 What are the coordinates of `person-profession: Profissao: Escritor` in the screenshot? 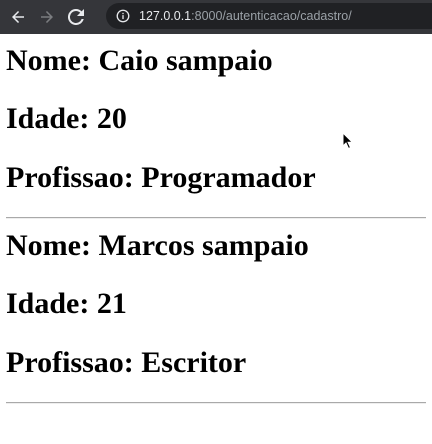 It's located at (126, 362).